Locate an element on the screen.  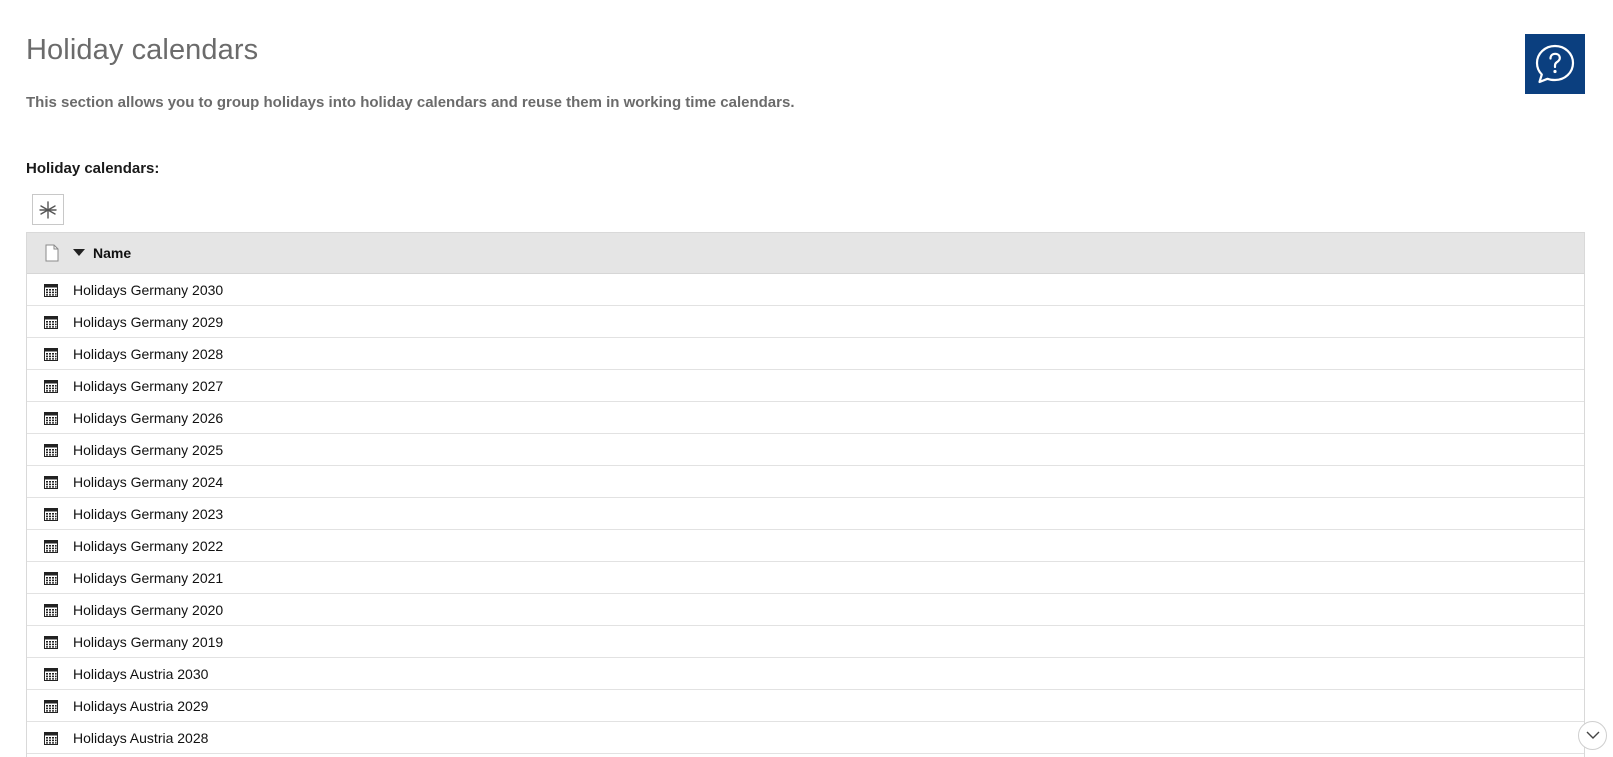
name-column-header: Name is located at coordinates (102, 253).